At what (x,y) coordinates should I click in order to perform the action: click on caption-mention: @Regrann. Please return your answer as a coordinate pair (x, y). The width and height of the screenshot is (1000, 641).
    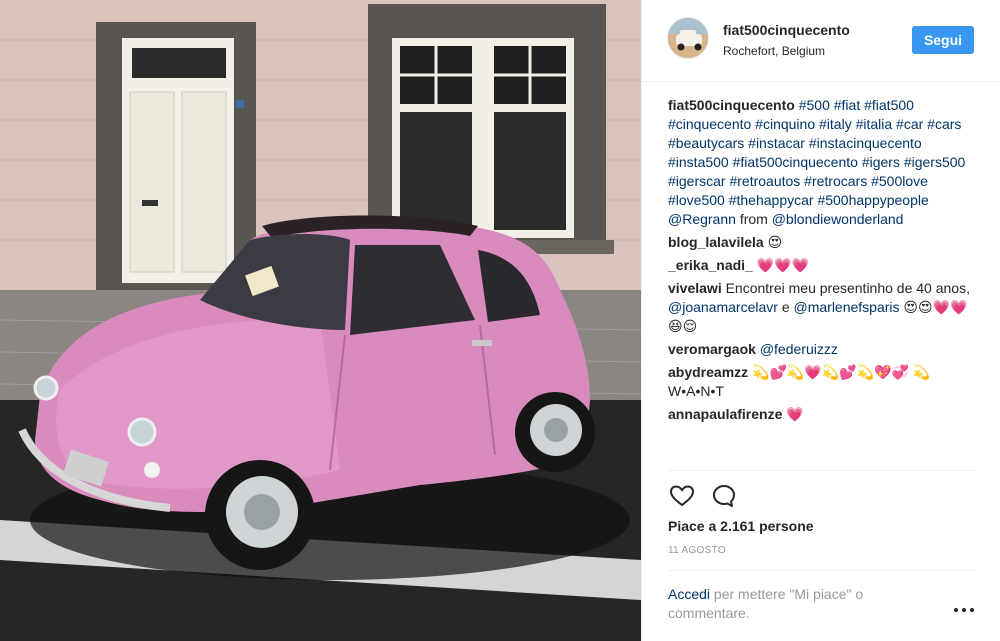
    Looking at the image, I should click on (702, 219).